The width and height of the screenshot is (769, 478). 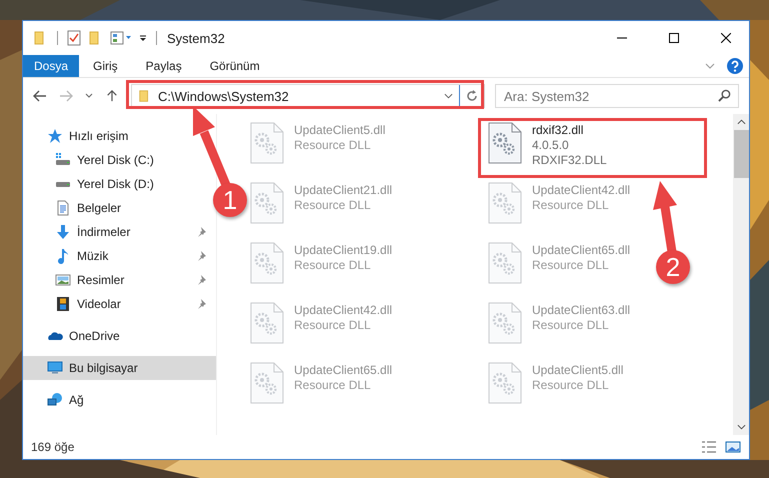 I want to click on address-field: C:\Windows\System32, so click(x=308, y=96).